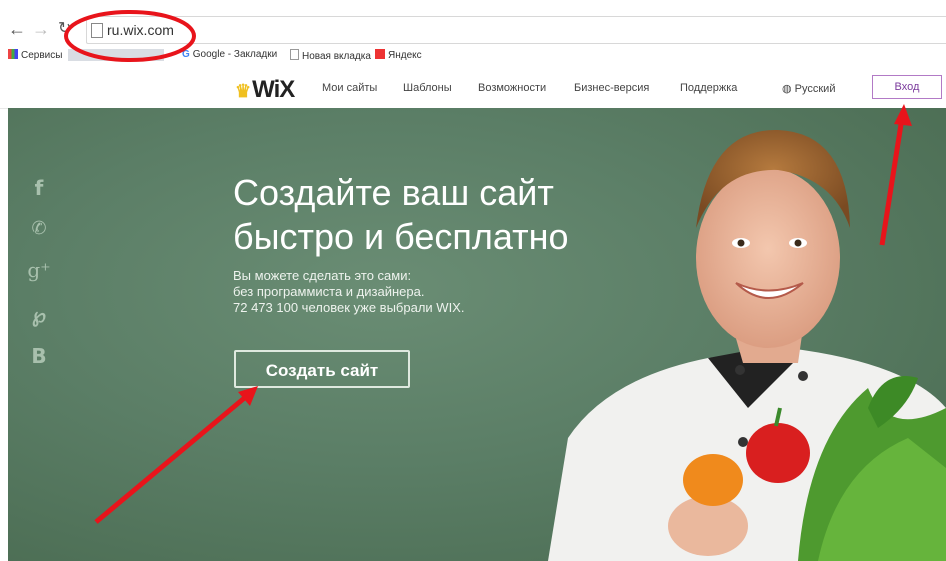  Describe the element at coordinates (176, 455) in the screenshot. I see `arrow-to-create-button-icon` at that location.